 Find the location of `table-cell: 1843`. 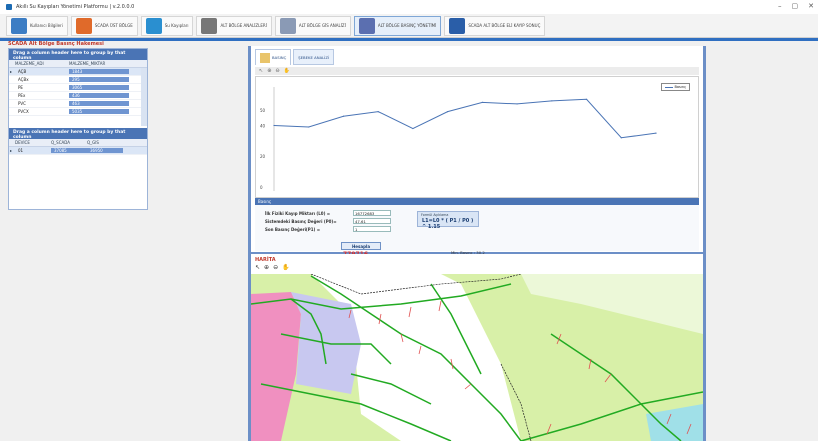

table-cell: 1843 is located at coordinates (99, 71).